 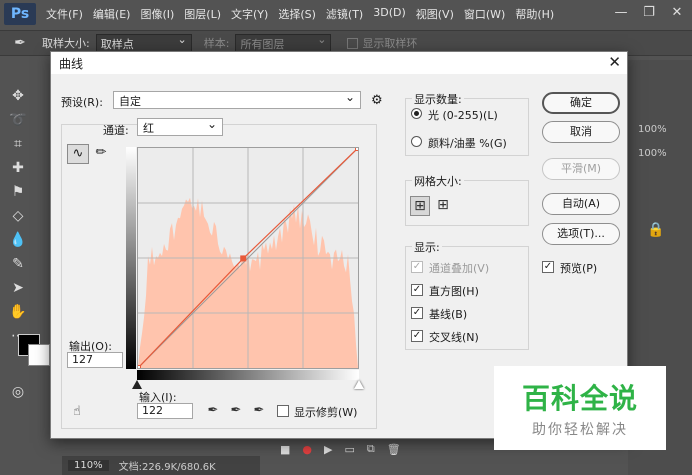 I want to click on lasso-tool-icon: ➰, so click(x=18, y=120).